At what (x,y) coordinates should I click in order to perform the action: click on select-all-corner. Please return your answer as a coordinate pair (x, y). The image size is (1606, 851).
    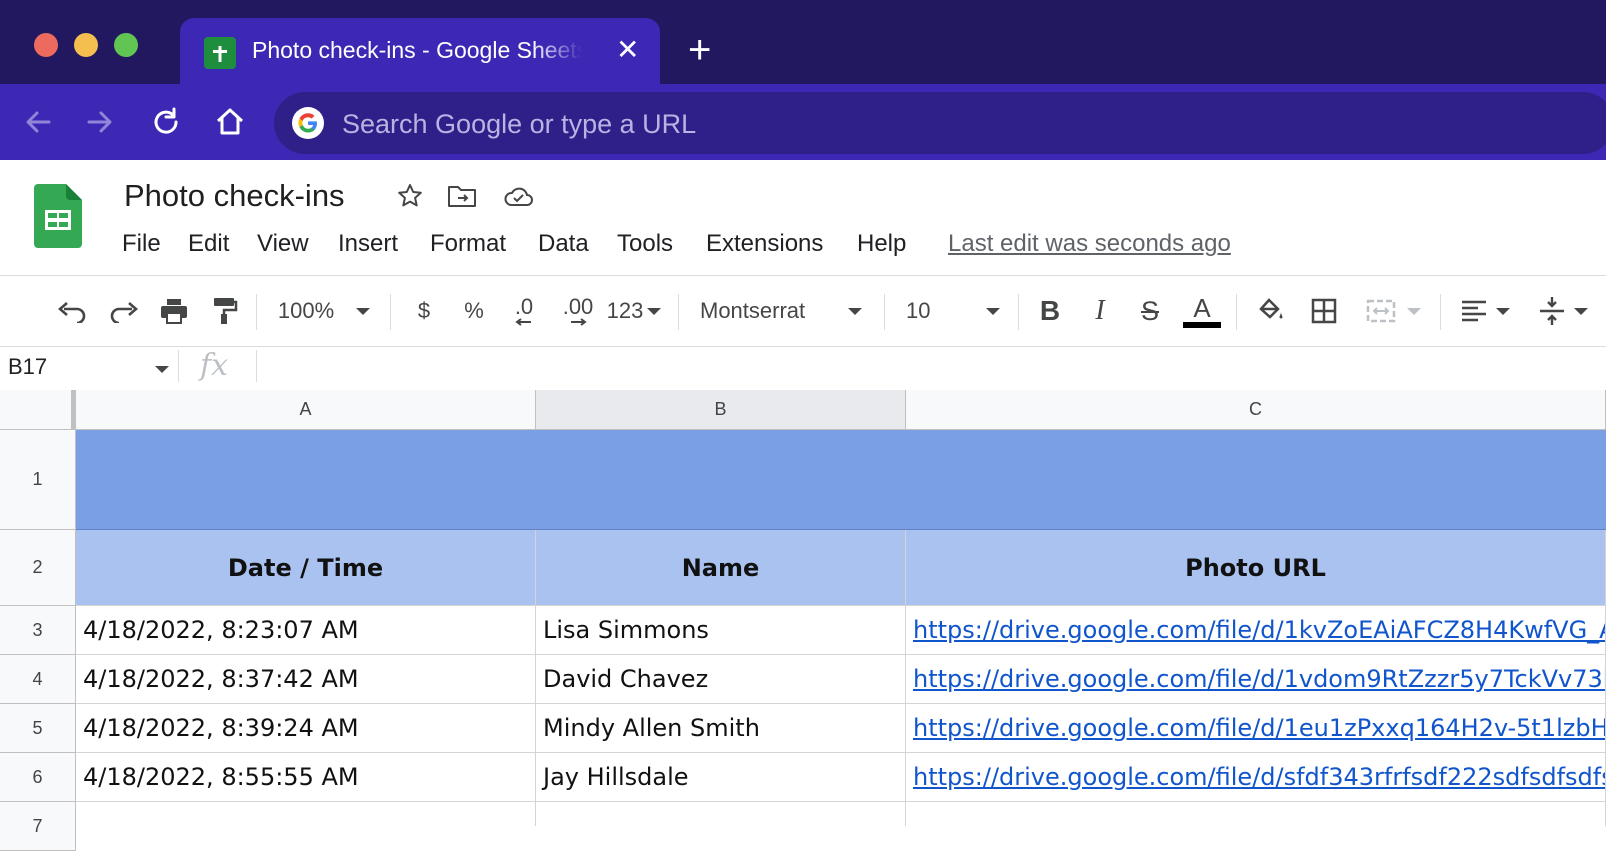
    Looking at the image, I should click on (38, 410).